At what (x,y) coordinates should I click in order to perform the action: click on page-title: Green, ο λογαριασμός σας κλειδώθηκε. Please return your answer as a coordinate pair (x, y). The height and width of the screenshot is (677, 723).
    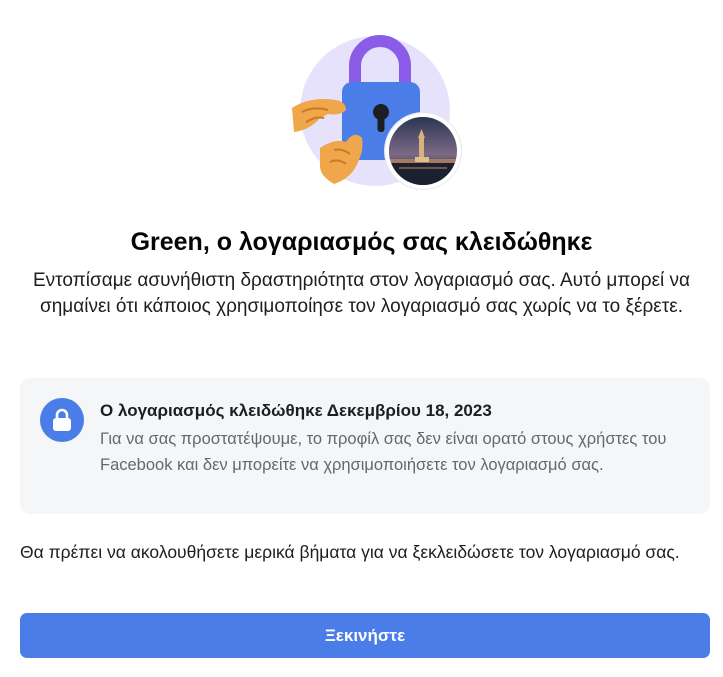
    Looking at the image, I should click on (361, 242).